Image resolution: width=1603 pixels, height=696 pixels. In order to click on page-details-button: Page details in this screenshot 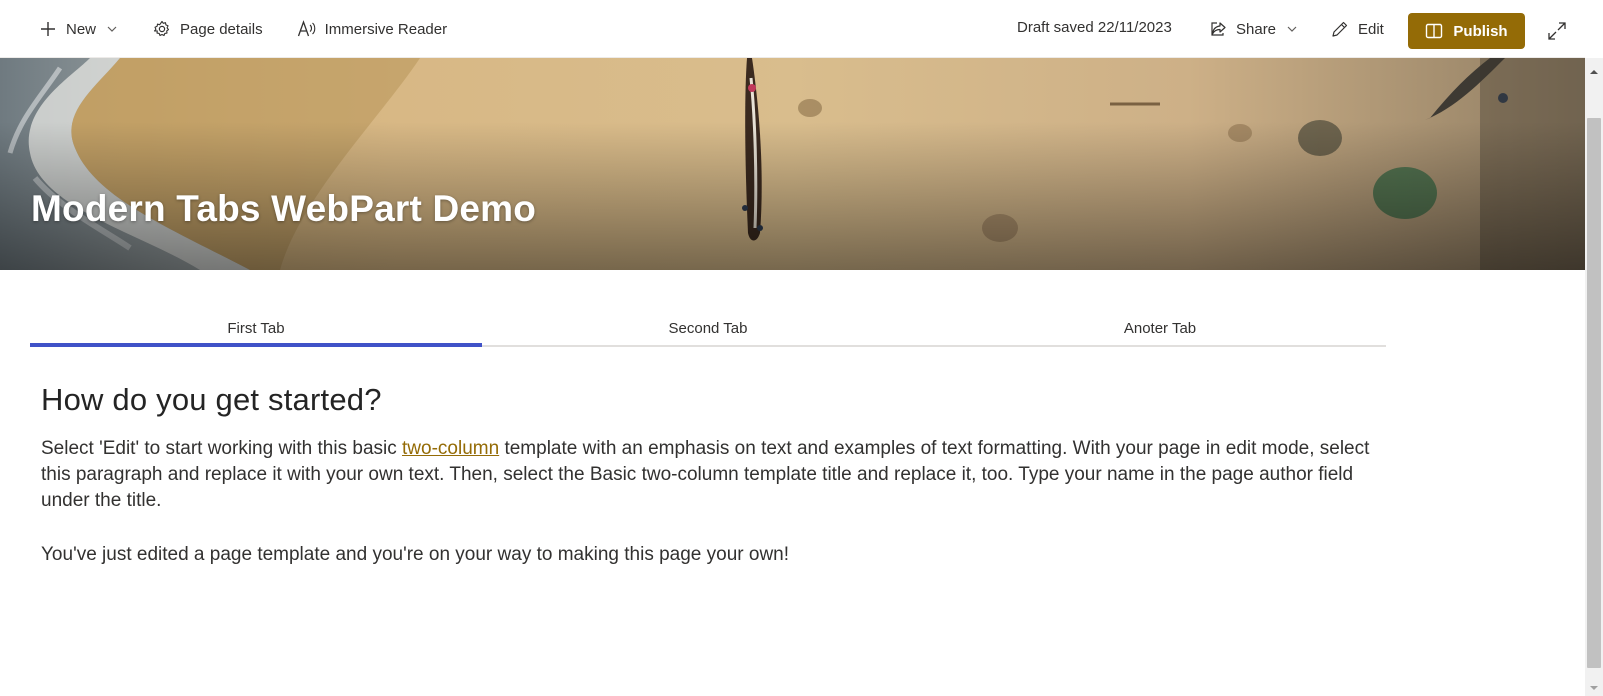, I will do `click(207, 29)`.